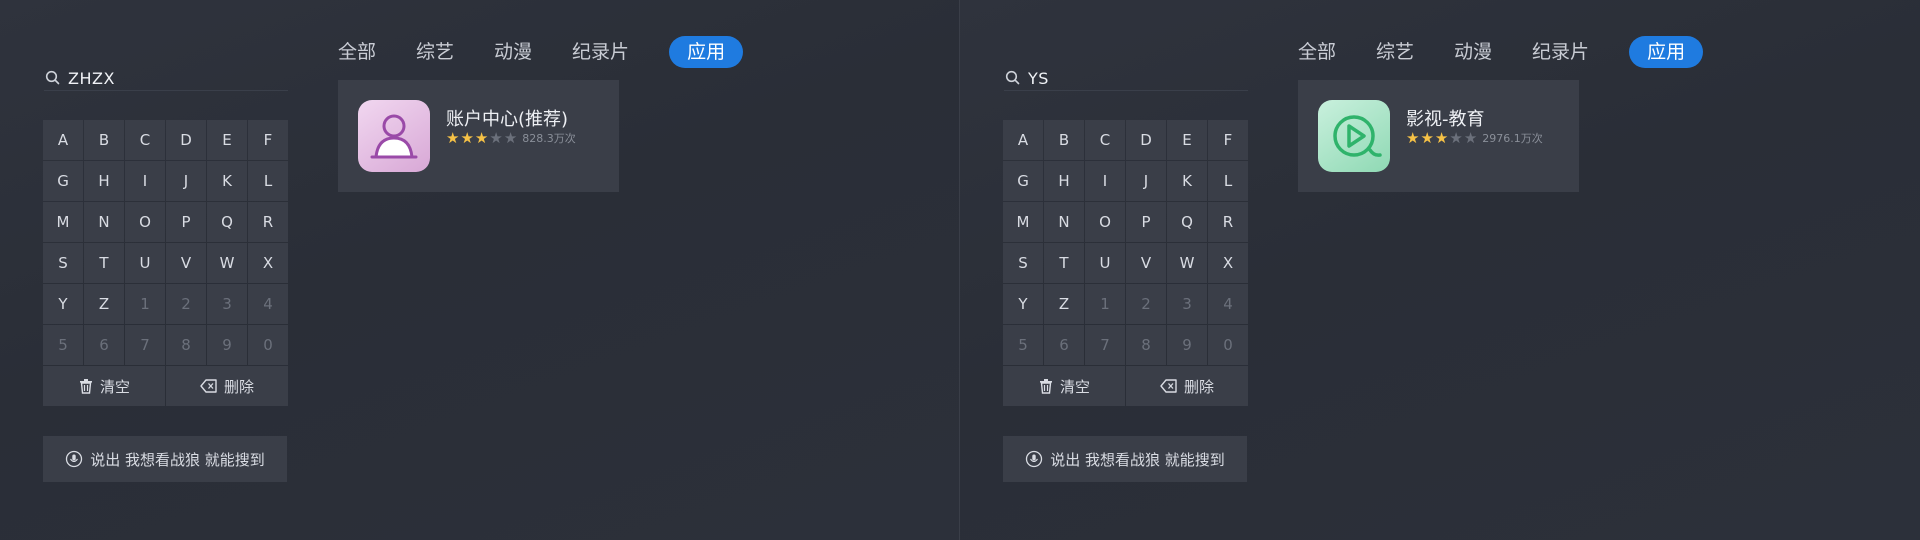 The image size is (1920, 540). I want to click on app-name: 账户中心(推荐), so click(507, 119).